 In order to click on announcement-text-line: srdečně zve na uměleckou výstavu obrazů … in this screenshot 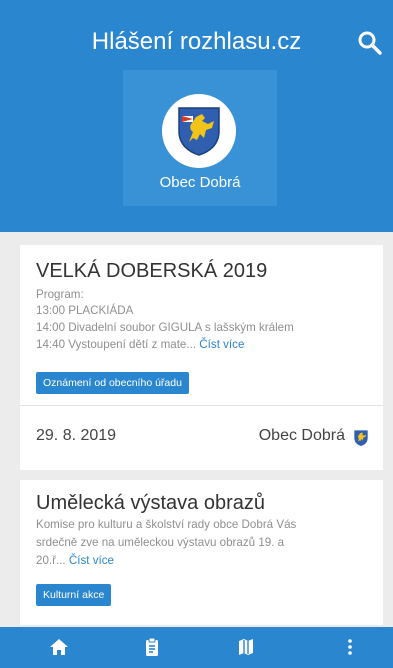, I will do `click(160, 542)`.